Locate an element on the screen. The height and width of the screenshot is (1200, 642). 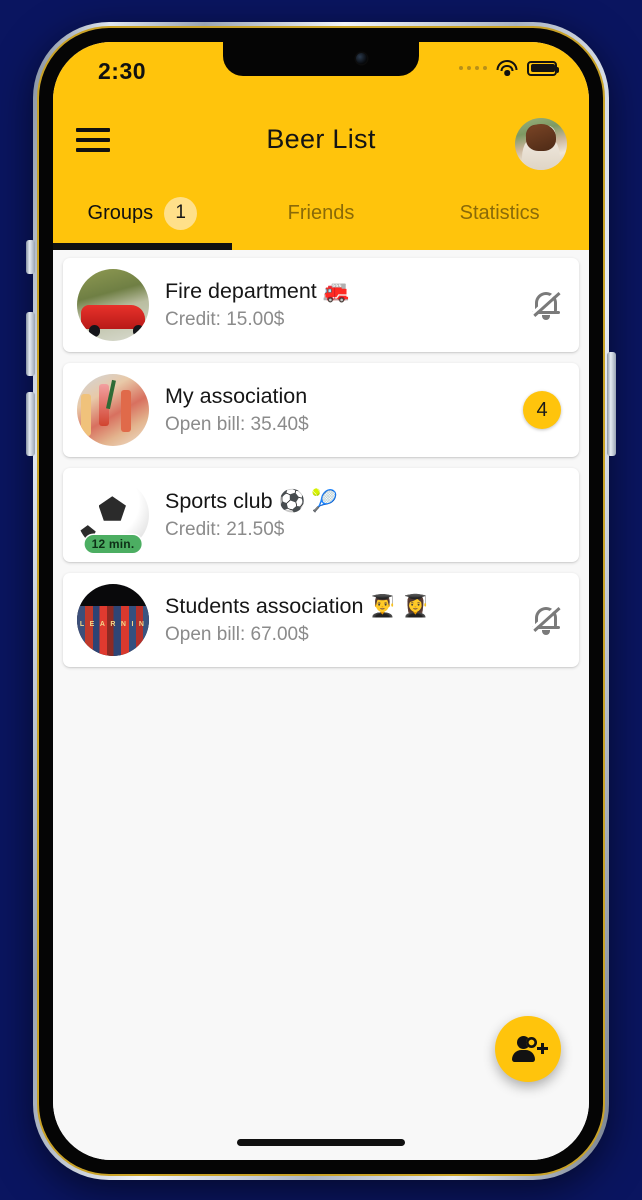
tab-groups-label: Groups is located at coordinates (120, 212).